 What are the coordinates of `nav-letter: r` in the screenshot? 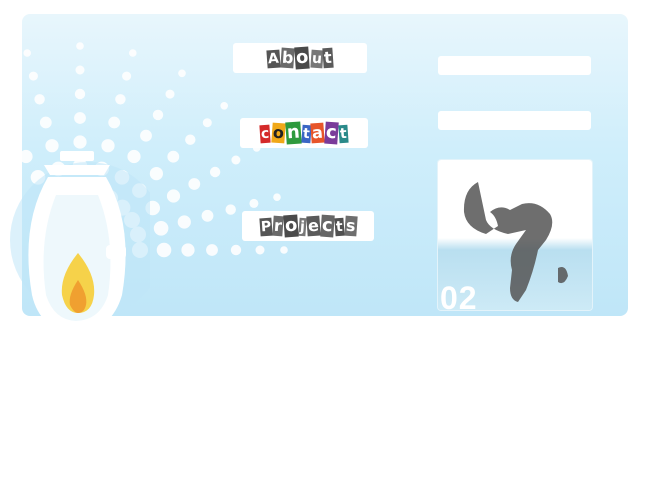 It's located at (278, 226).